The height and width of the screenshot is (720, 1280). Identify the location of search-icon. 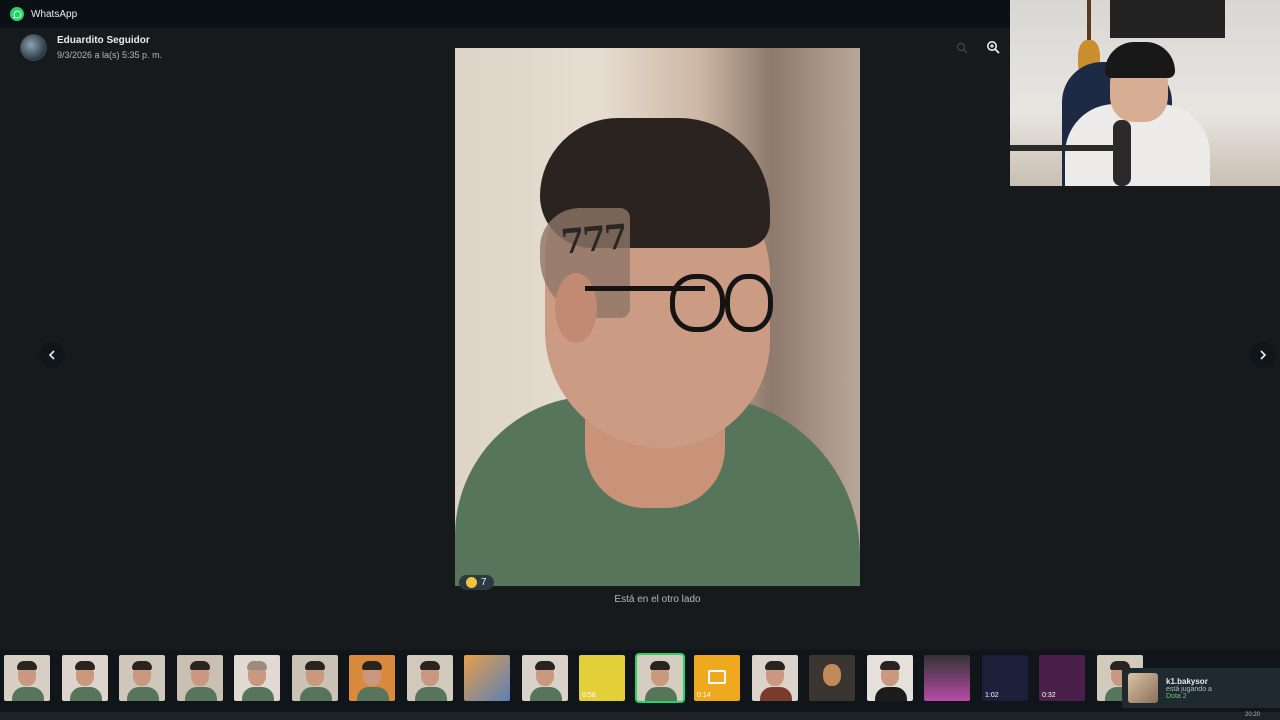
(962, 50).